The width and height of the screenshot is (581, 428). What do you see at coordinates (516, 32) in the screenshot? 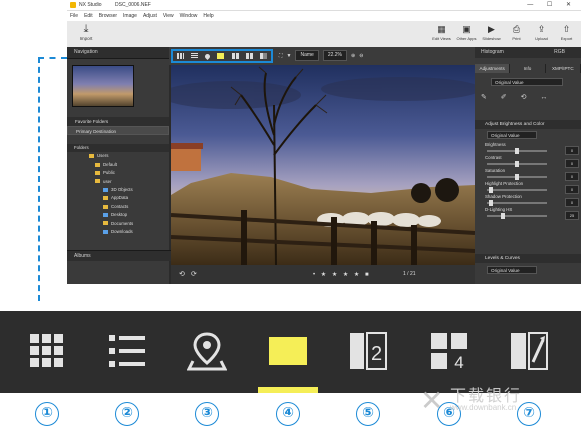
I see `print-button: ⎙ Print` at bounding box center [516, 32].